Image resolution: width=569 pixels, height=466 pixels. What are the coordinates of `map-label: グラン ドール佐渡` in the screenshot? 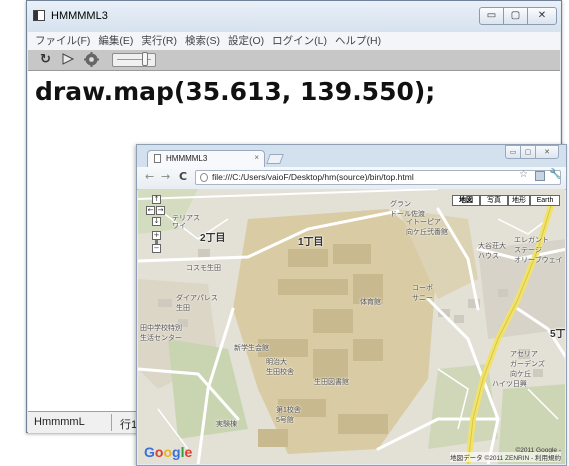 It's located at (407, 209).